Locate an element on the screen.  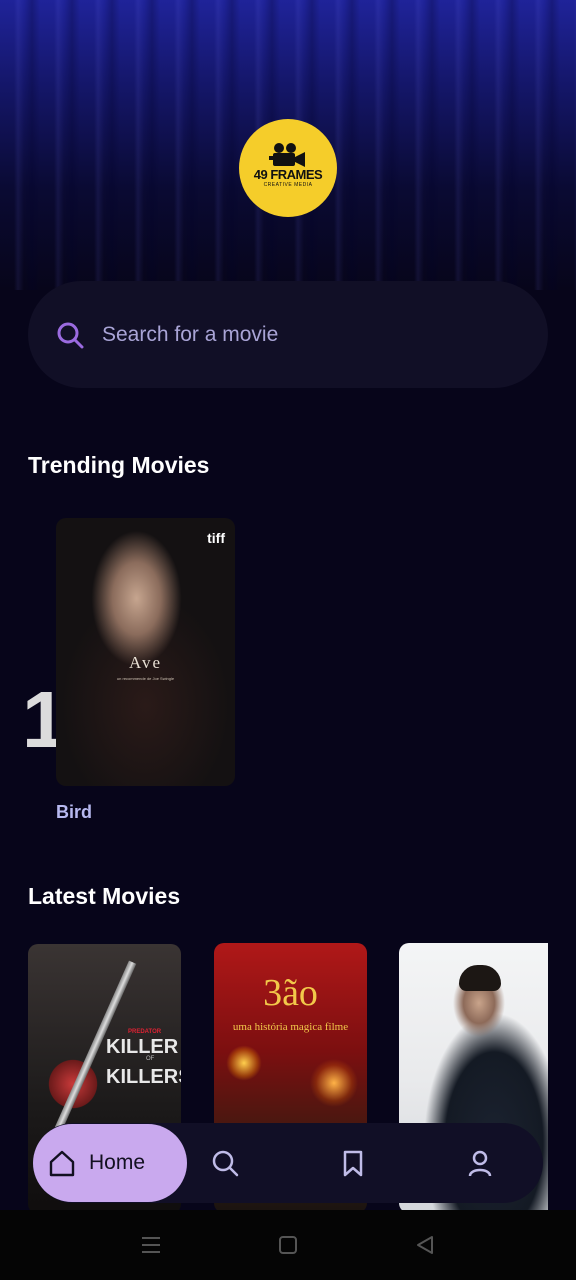
menu-icon is located at coordinates (151, 1245).